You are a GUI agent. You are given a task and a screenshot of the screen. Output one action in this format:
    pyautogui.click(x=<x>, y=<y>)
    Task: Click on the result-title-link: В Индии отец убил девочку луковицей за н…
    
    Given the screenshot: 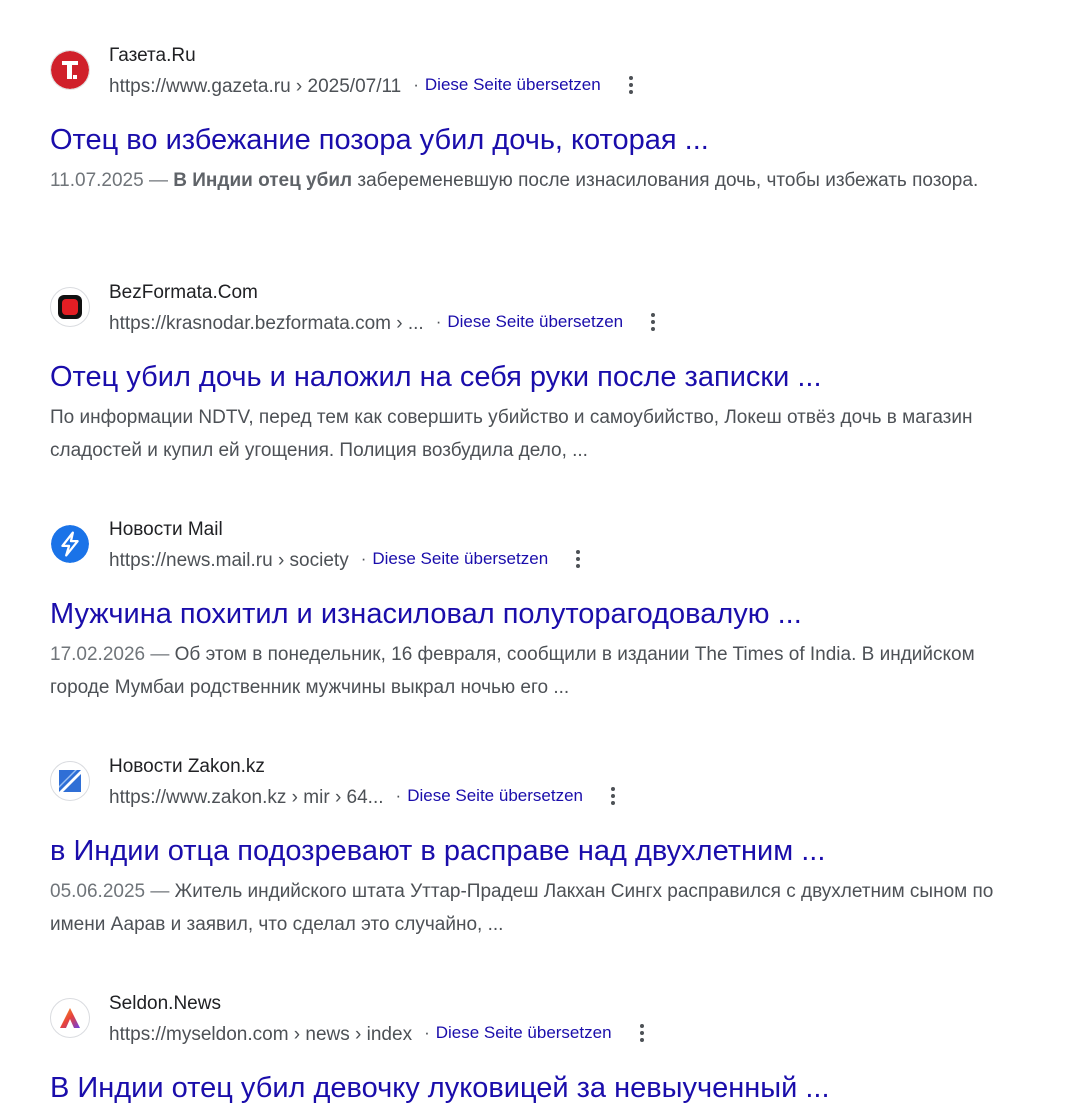 What is the action you would take?
    pyautogui.click(x=545, y=1088)
    